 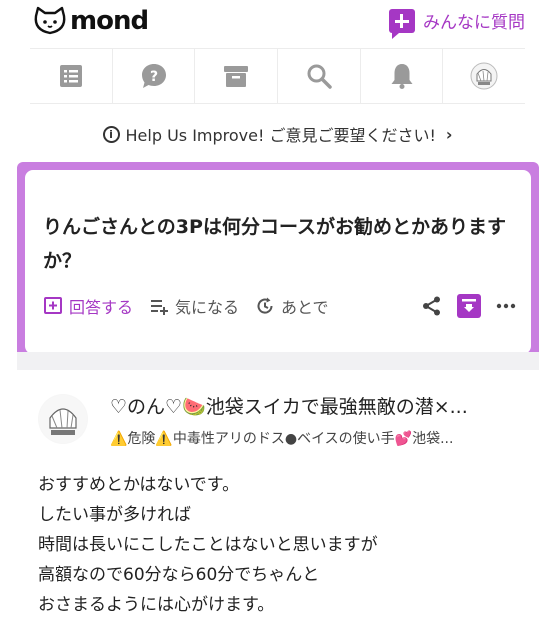 I want to click on info-icon: i, so click(x=111, y=134).